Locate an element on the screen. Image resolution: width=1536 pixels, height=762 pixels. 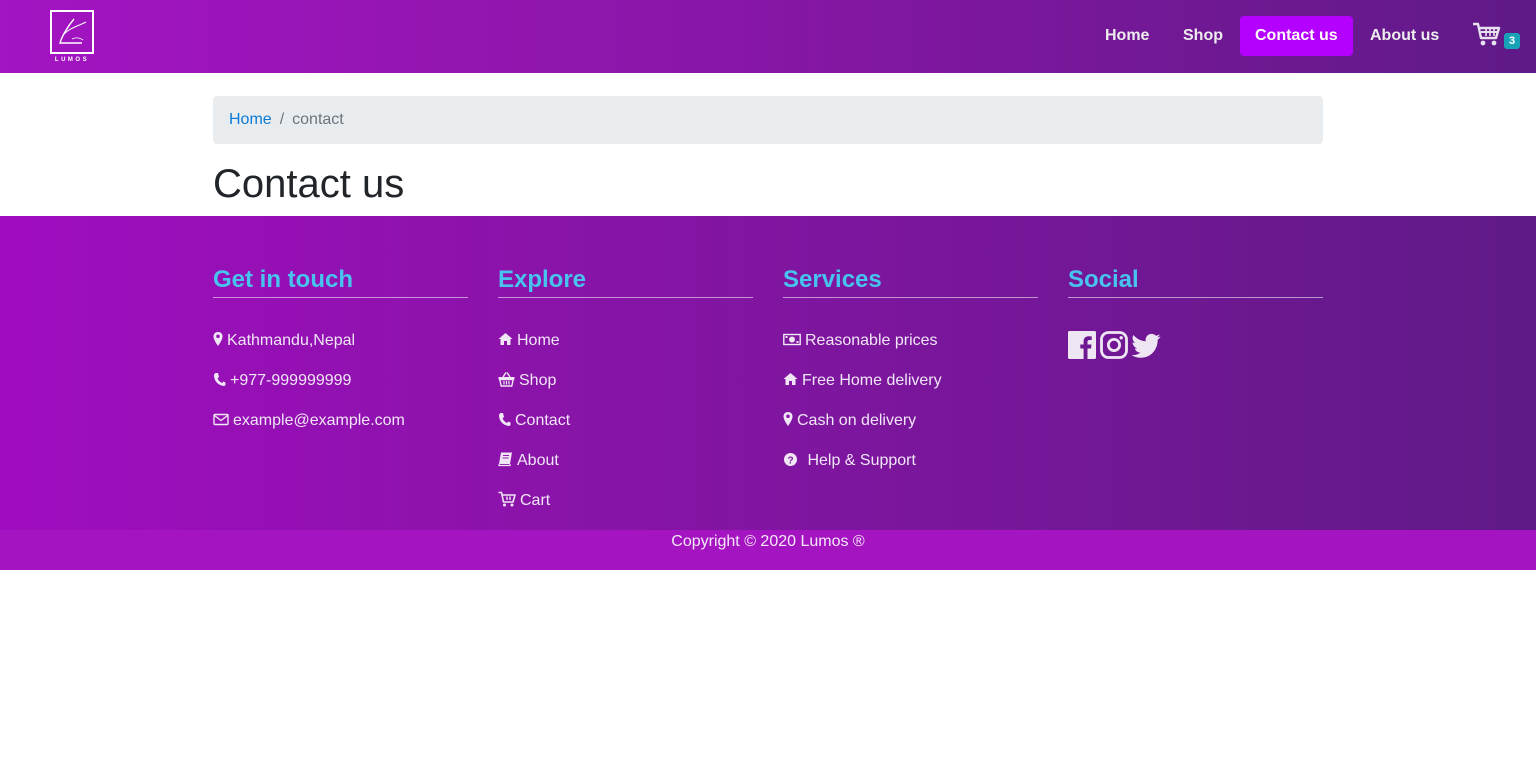
footer-col-social: Social is located at coordinates (1195, 314).